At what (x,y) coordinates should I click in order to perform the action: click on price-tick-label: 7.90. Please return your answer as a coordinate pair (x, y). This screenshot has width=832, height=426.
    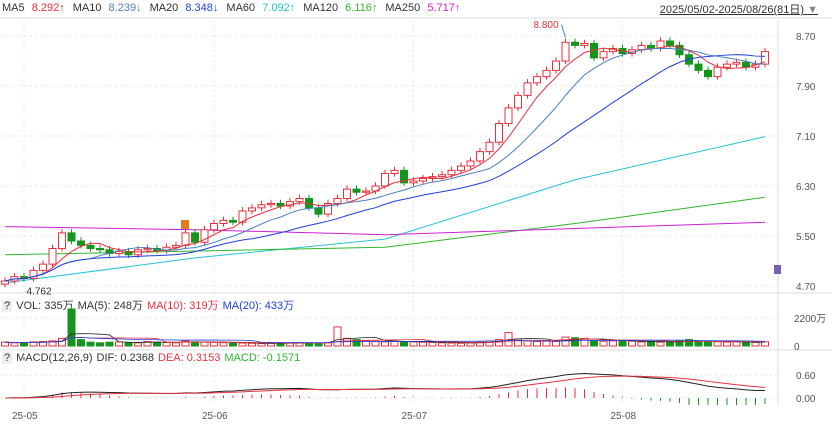
    Looking at the image, I should click on (806, 87).